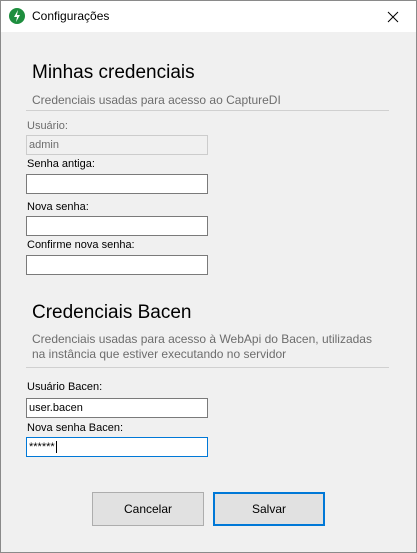 This screenshot has height=553, width=417. What do you see at coordinates (117, 265) in the screenshot?
I see `confirm-password-field` at bounding box center [117, 265].